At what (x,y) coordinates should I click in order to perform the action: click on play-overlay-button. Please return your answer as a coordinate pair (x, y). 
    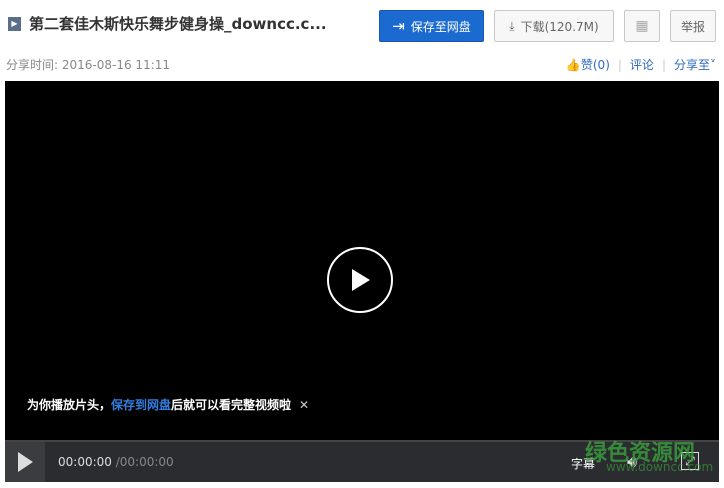
    Looking at the image, I should click on (360, 280).